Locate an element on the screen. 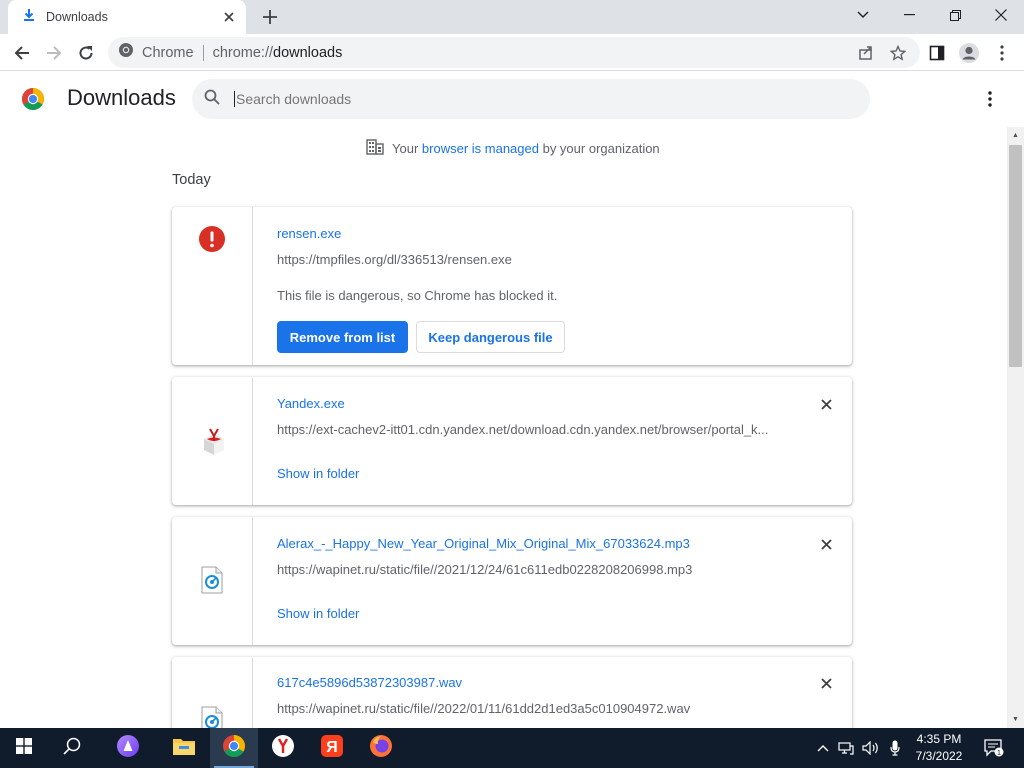 The image size is (1024, 768). tab-downloads: Downloads is located at coordinates (127, 17).